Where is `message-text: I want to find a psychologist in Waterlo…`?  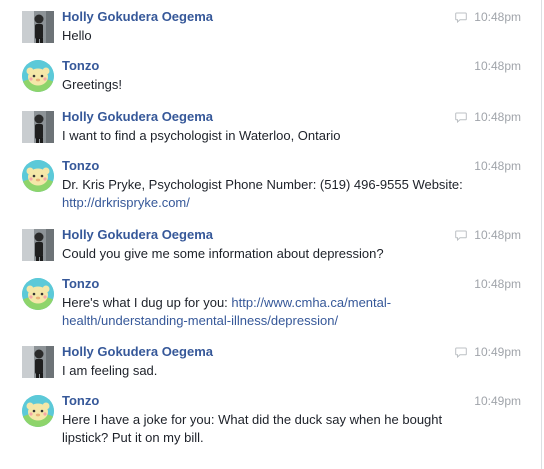 message-text: I want to find a psychologist in Waterlo… is located at coordinates (272, 136).